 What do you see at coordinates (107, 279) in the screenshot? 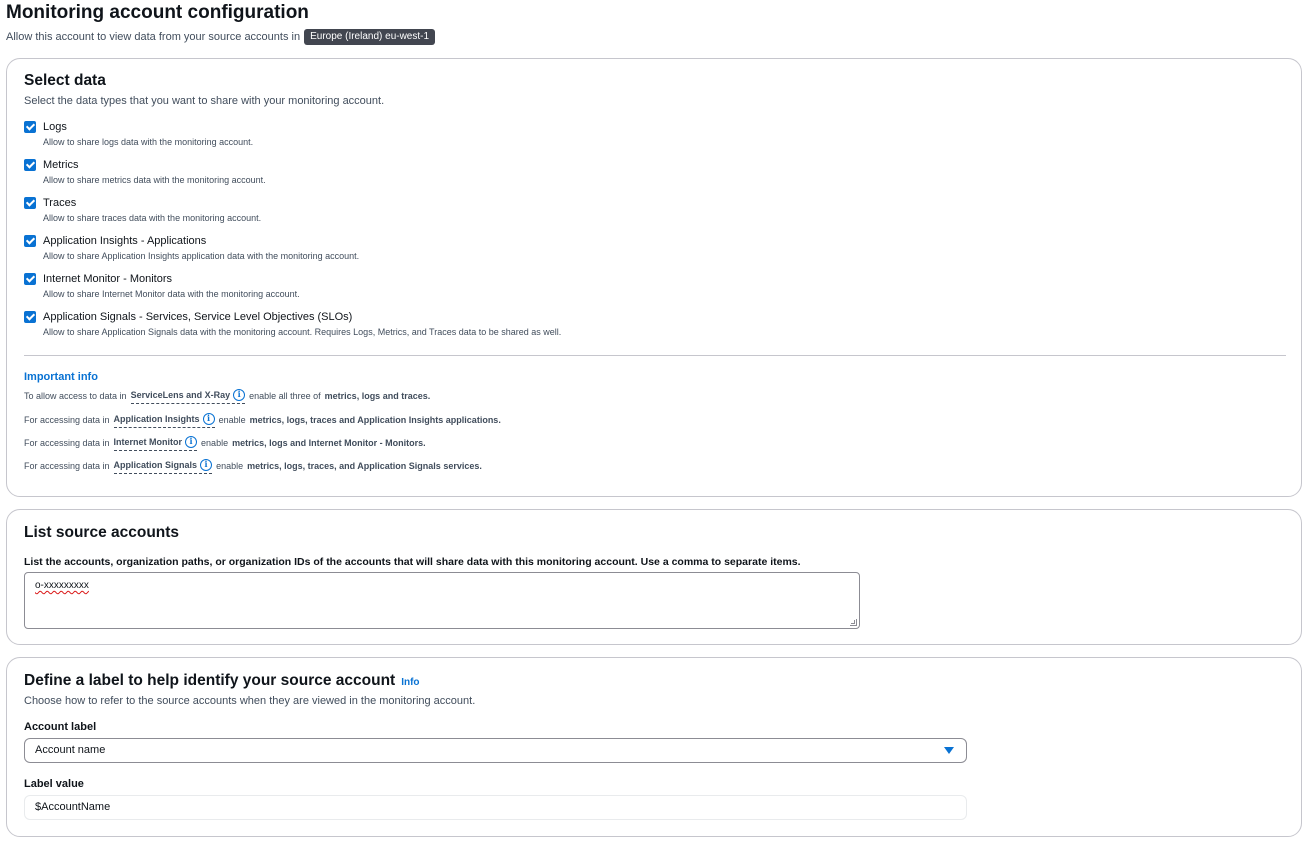
I see `checkbox-label: Internet Monitor - Monitors` at bounding box center [107, 279].